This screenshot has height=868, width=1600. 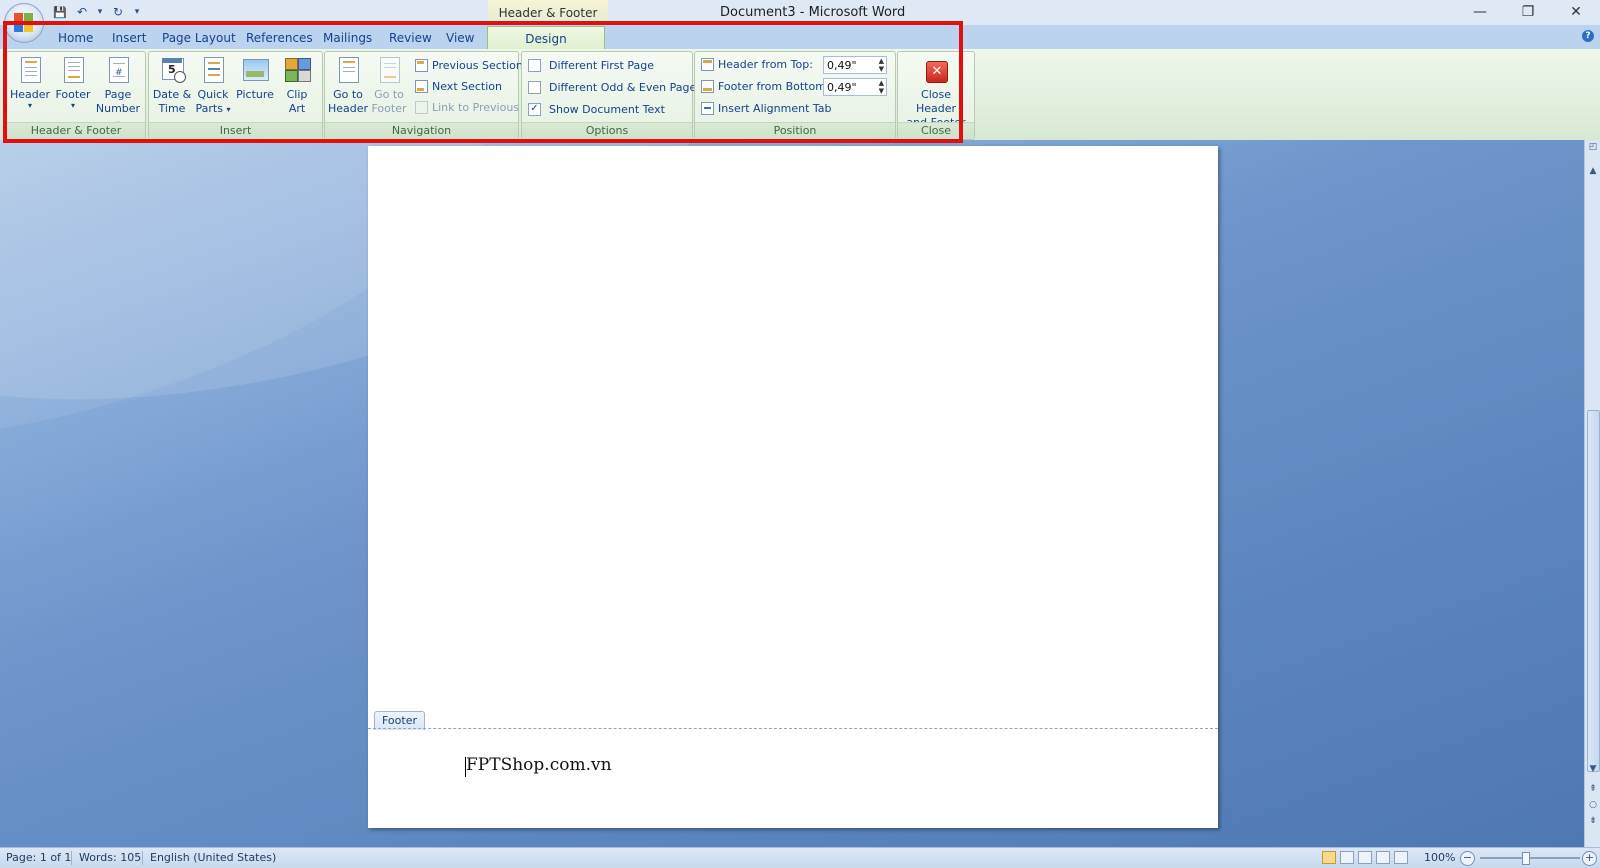 I want to click on different-first-page-checkbox: Different First Page, so click(x=591, y=65).